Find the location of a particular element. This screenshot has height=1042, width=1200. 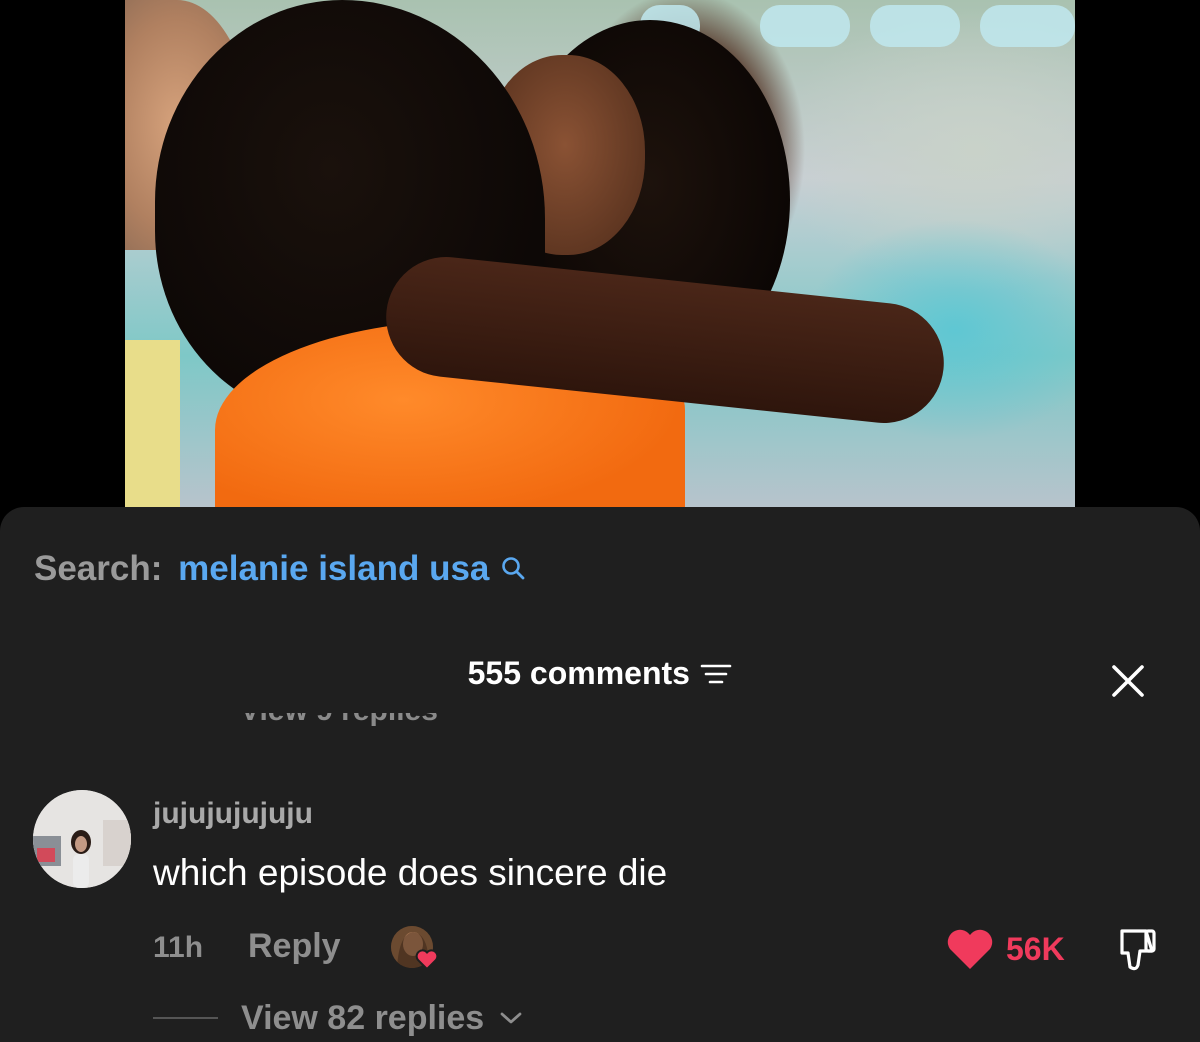

dislike-button is located at coordinates (1134, 950).